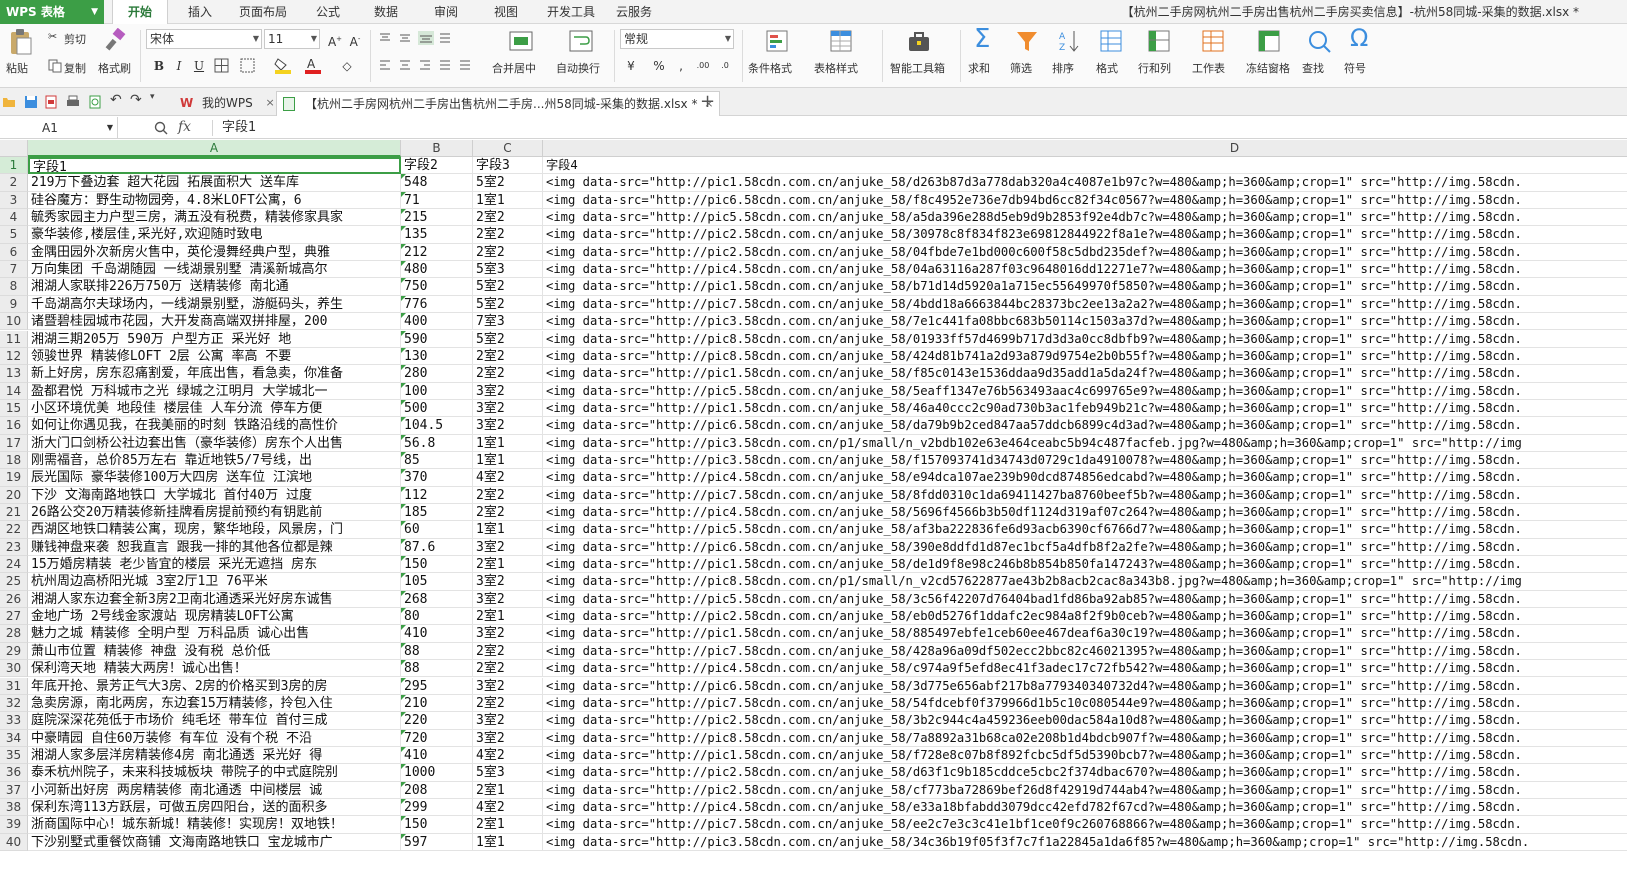  What do you see at coordinates (14, 443) in the screenshot?
I see `row-header: 17` at bounding box center [14, 443].